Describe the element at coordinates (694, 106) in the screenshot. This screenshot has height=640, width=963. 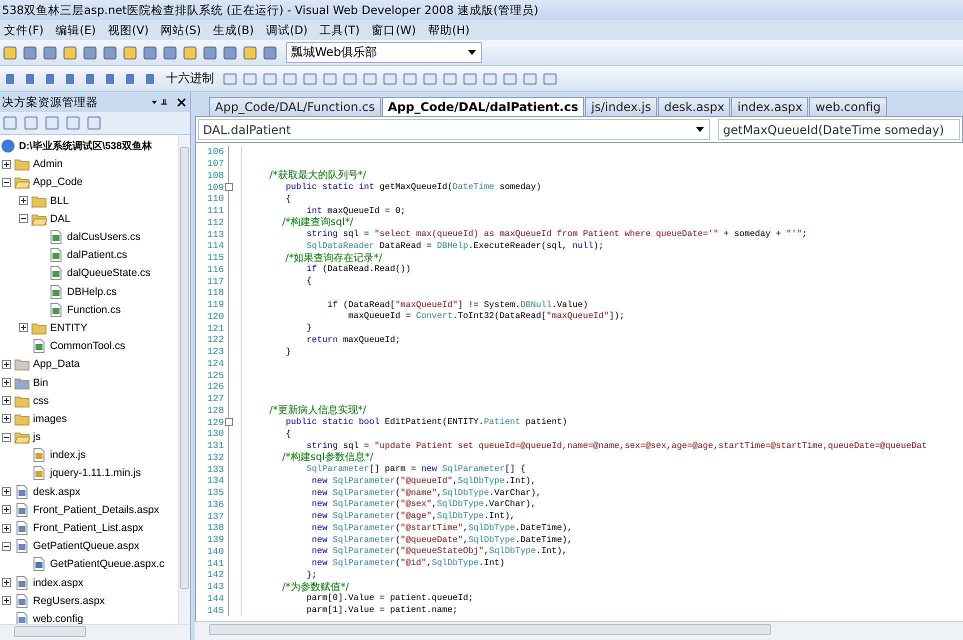
I see `document-tab: desk.aspx` at that location.